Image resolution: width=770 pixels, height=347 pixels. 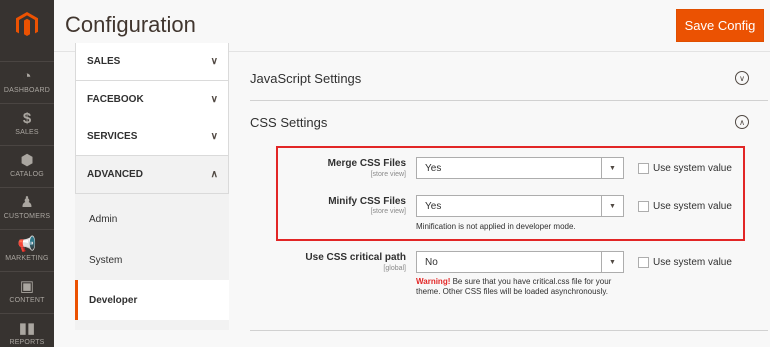 What do you see at coordinates (115, 174) in the screenshot?
I see `section-label: ADVANCED` at bounding box center [115, 174].